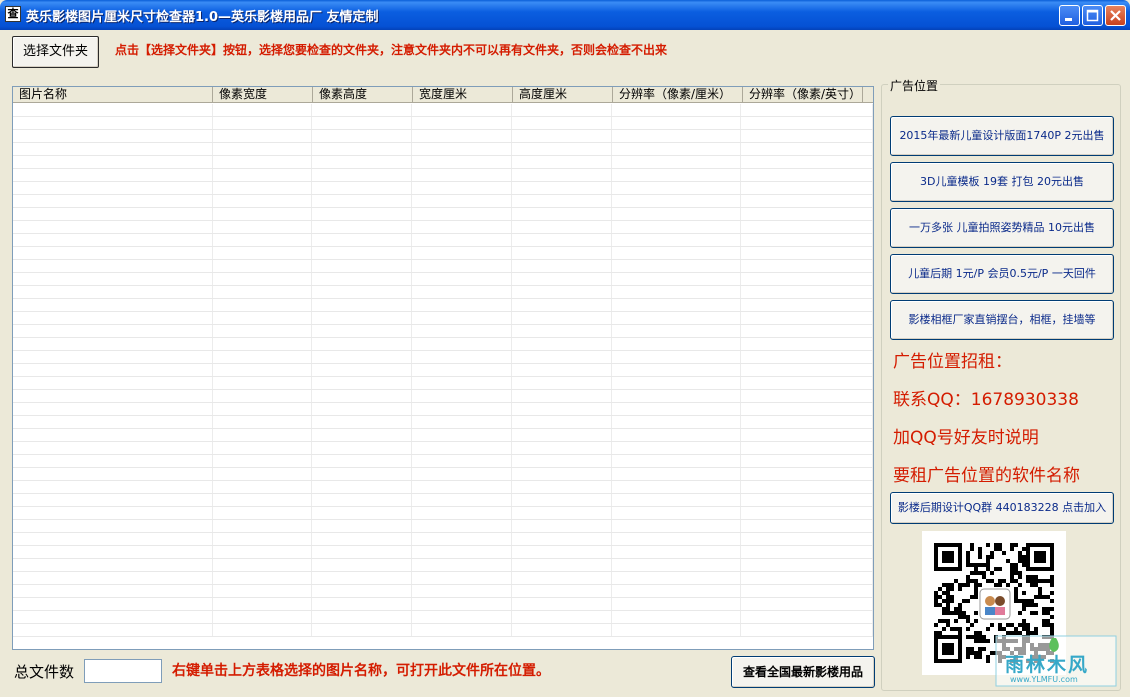 The image size is (1130, 697). What do you see at coordinates (1002, 274) in the screenshot?
I see `ad-button-post-processing: 儿童后期 1元/P 会员0.5元/P 一天回件` at bounding box center [1002, 274].